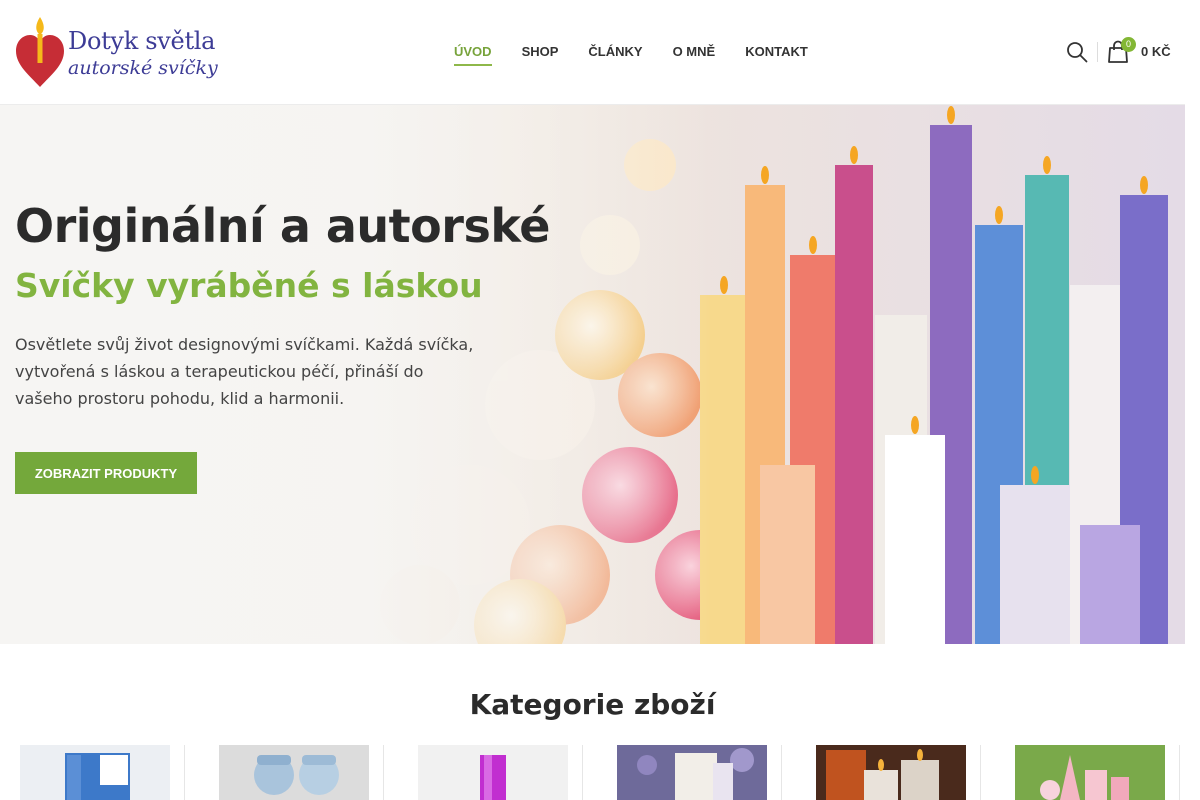 The width and height of the screenshot is (1200, 800). I want to click on header-divider, so click(1097, 52).